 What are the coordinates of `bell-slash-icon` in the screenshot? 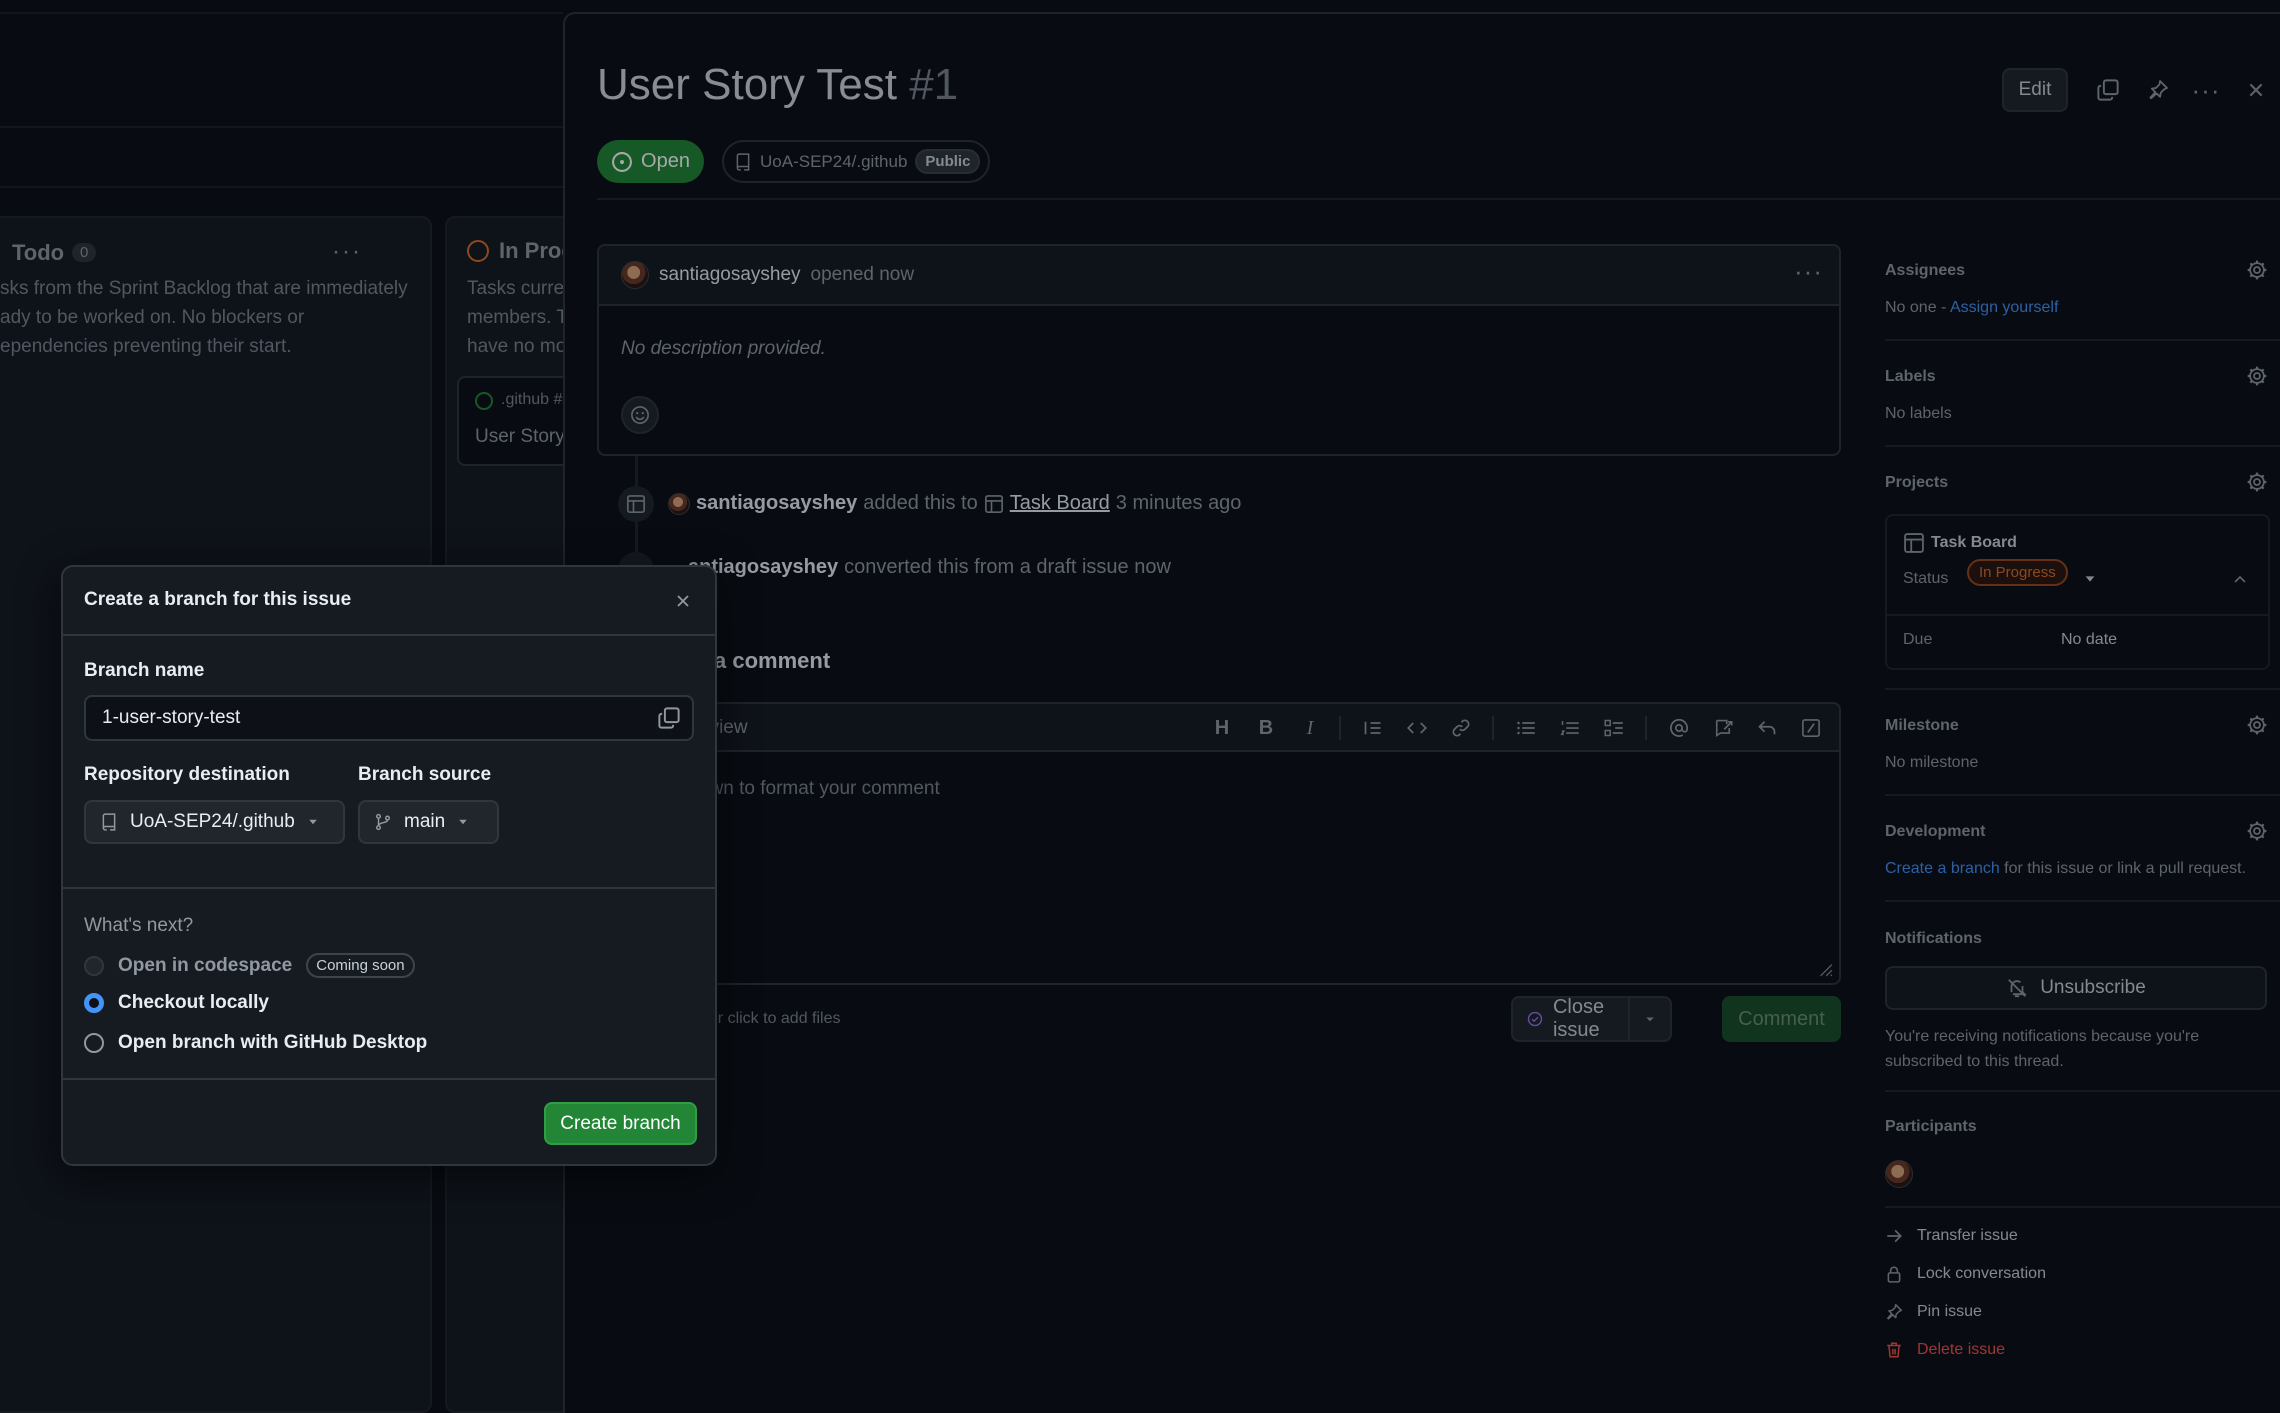 It's located at (2017, 988).